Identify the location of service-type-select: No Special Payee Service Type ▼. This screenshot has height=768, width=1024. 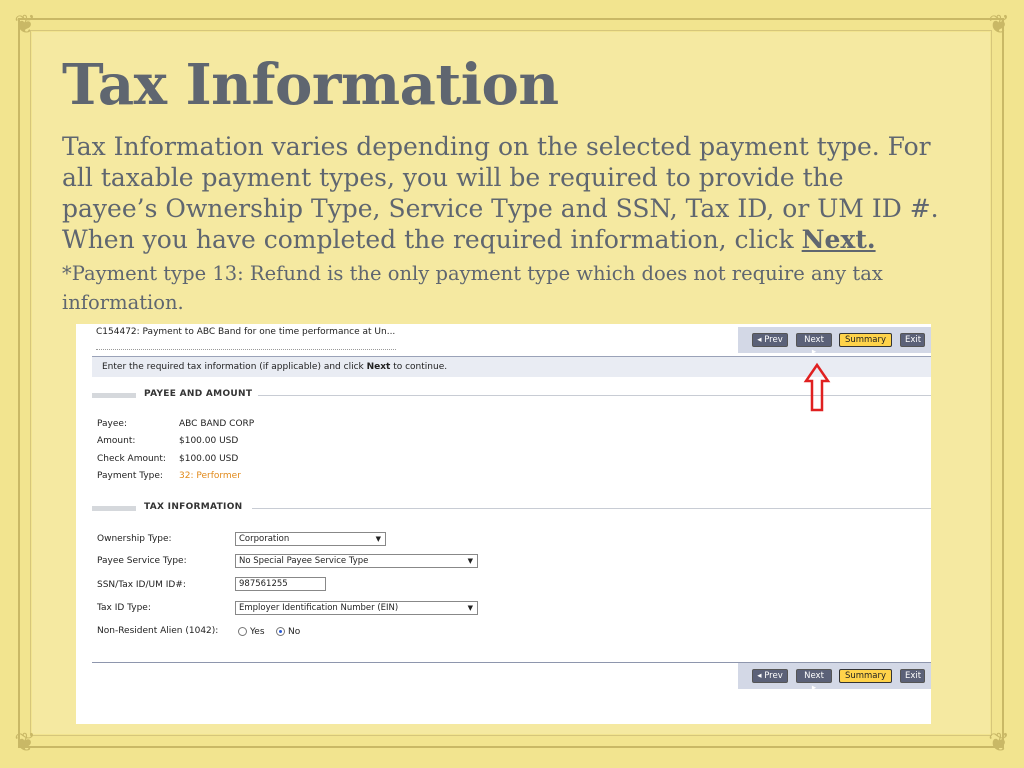
(356, 561).